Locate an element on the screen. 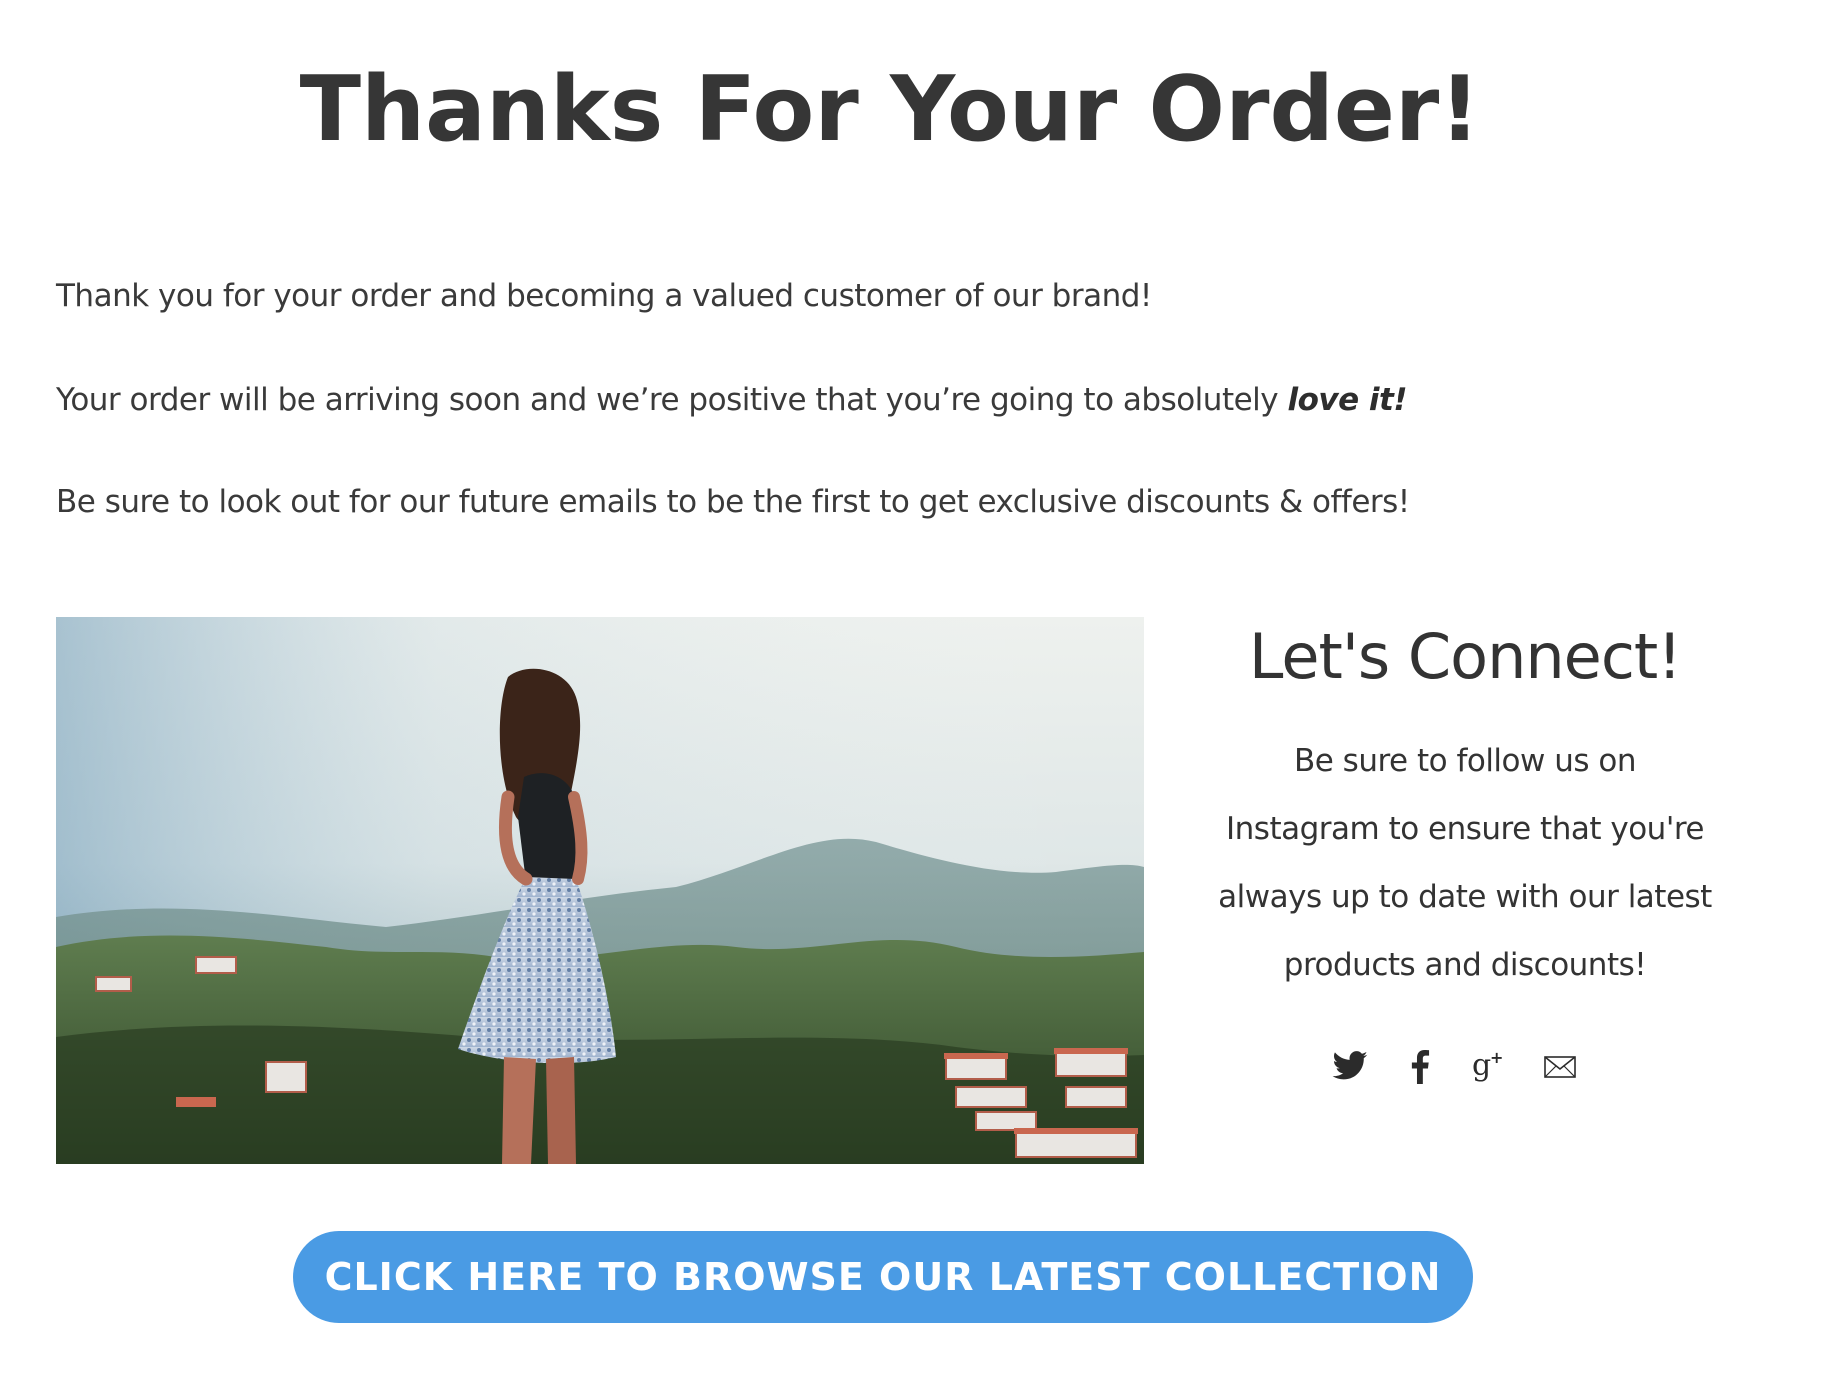 This screenshot has height=1380, width=1822. love-it-emphasis: love it! is located at coordinates (1347, 400).